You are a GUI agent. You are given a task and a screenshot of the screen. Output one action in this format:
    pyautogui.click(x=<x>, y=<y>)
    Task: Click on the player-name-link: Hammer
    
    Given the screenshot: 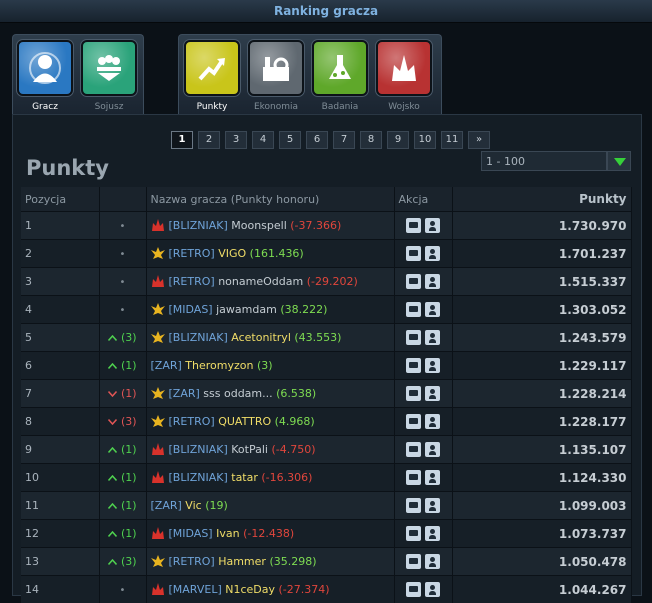 What is the action you would take?
    pyautogui.click(x=242, y=561)
    